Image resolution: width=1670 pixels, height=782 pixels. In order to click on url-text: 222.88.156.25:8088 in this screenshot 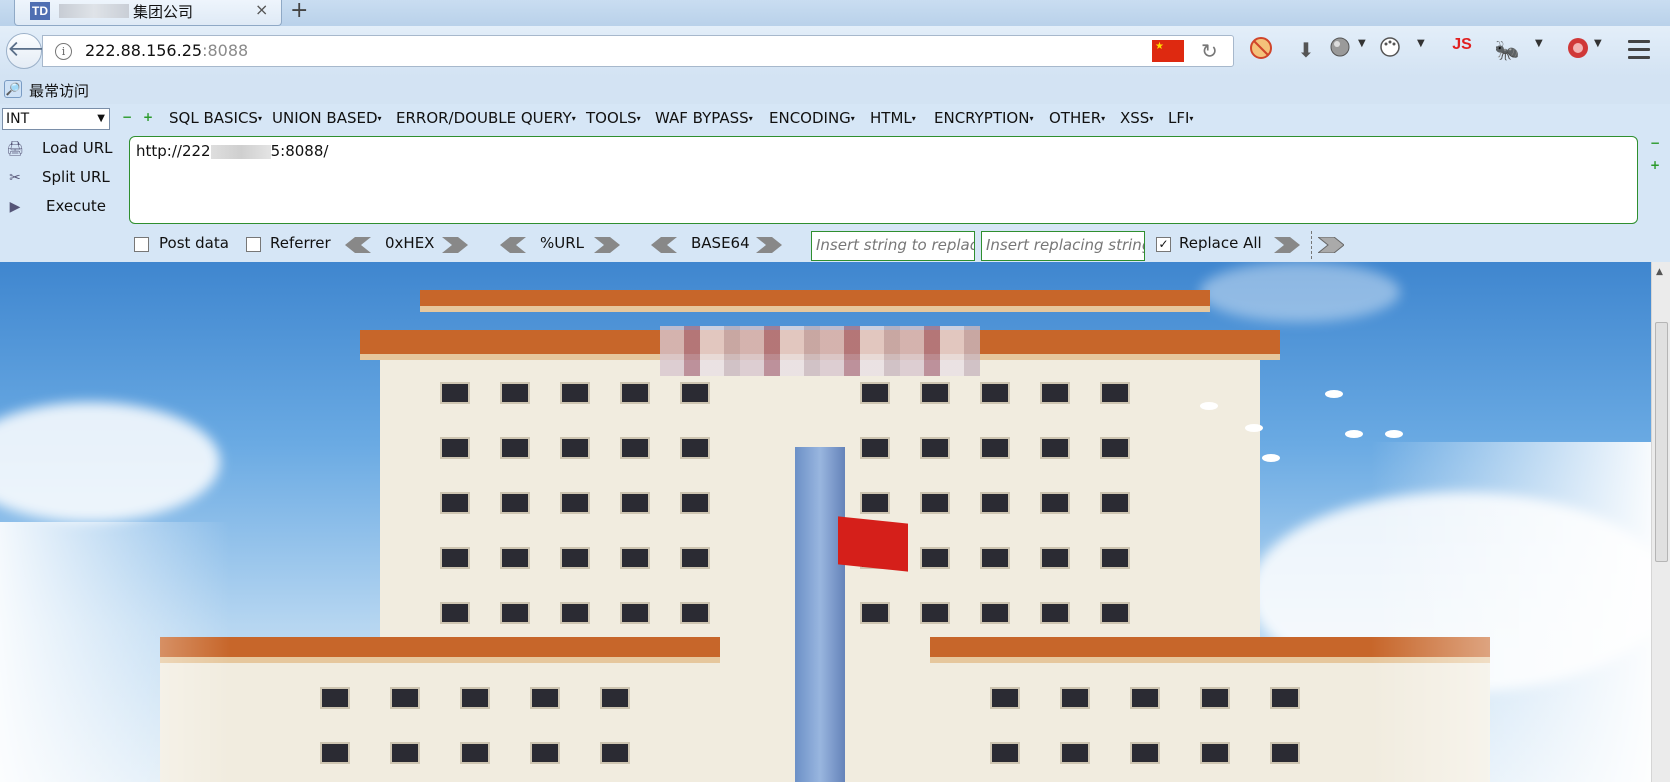, I will do `click(166, 50)`.